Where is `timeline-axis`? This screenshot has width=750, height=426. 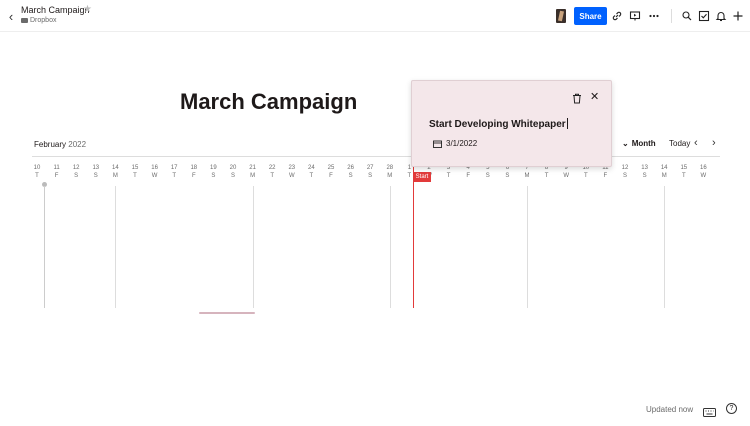
timeline-axis is located at coordinates (376, 156).